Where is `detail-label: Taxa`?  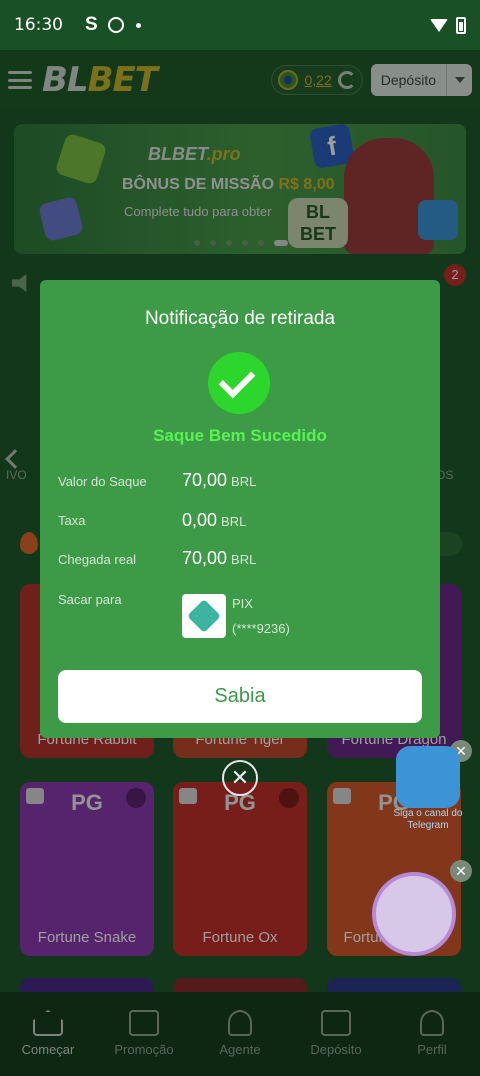 detail-label: Taxa is located at coordinates (72, 520).